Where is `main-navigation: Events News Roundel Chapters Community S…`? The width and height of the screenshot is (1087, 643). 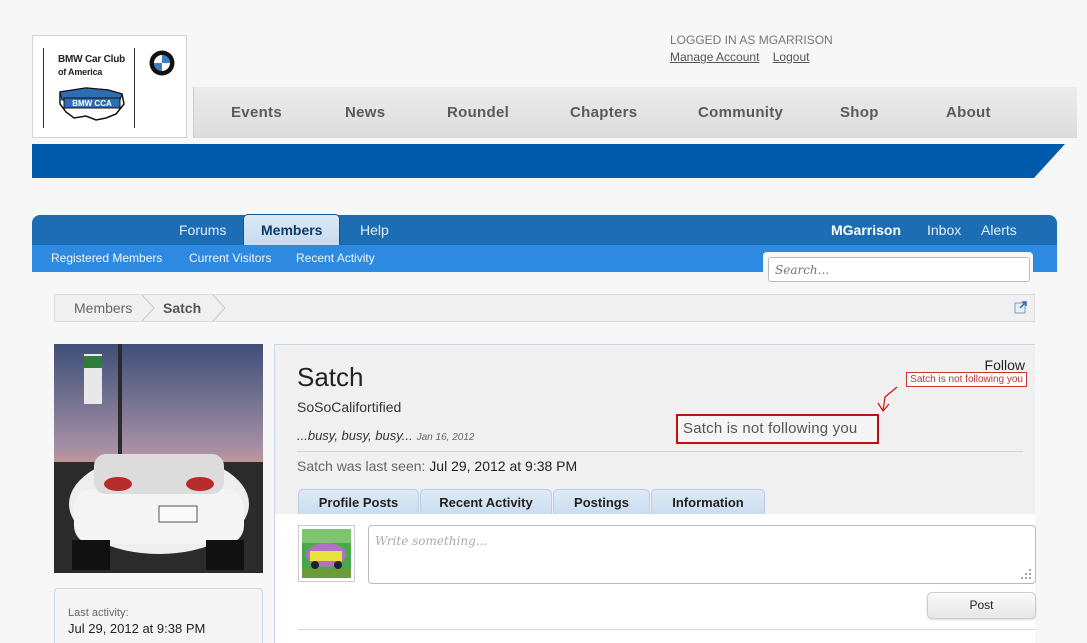
main-navigation: Events News Roundel Chapters Community S… is located at coordinates (635, 112).